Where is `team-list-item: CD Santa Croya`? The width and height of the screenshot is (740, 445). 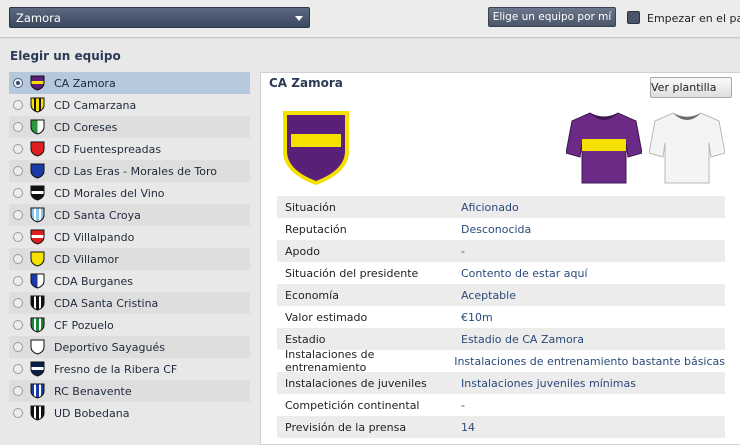
team-list-item: CD Santa Croya is located at coordinates (129, 215).